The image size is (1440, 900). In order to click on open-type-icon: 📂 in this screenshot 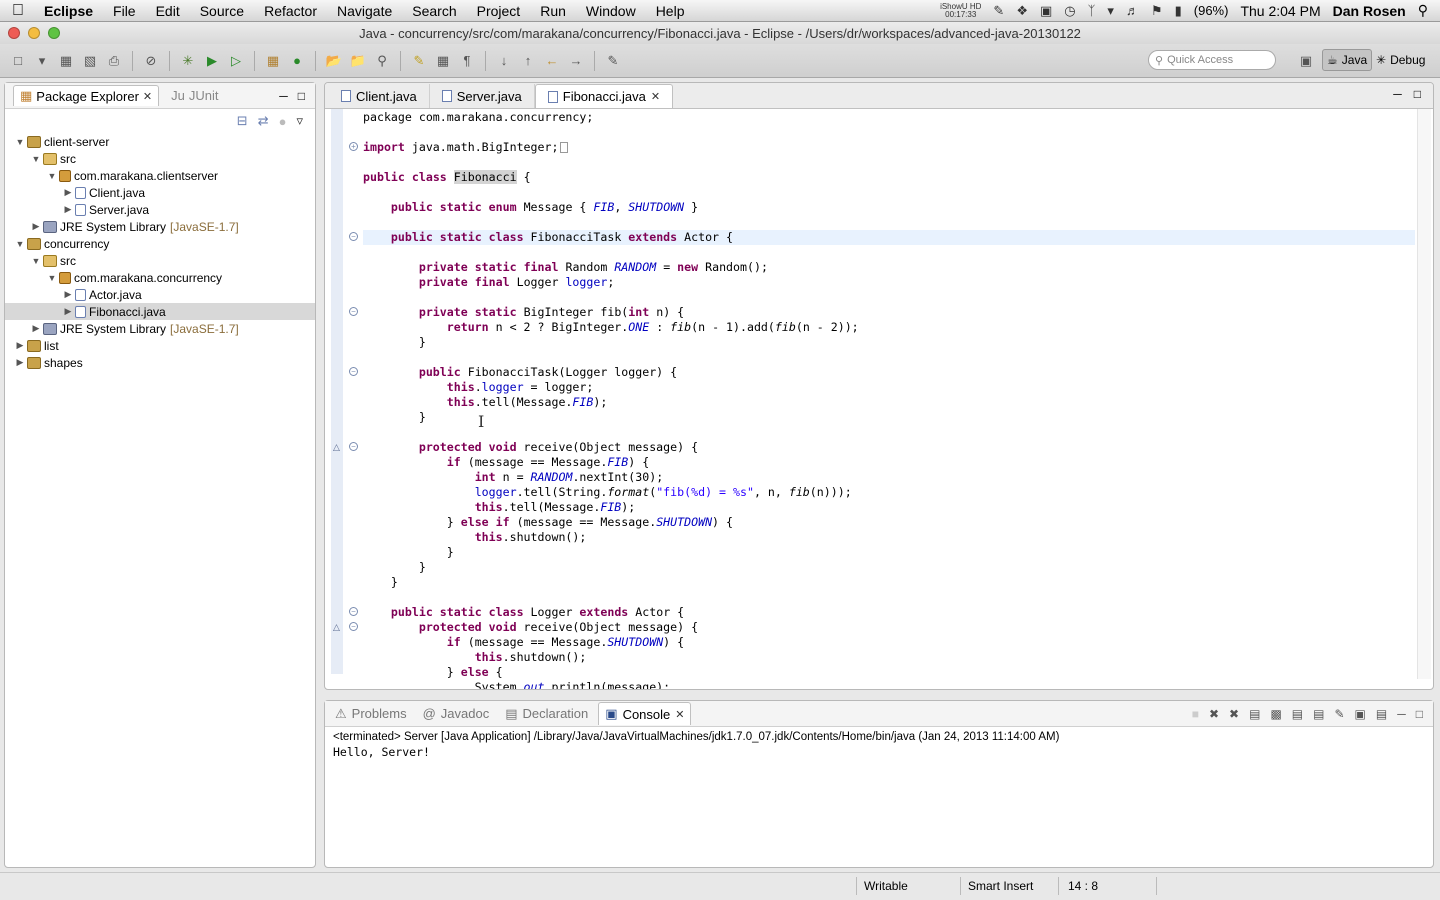, I will do `click(334, 61)`.